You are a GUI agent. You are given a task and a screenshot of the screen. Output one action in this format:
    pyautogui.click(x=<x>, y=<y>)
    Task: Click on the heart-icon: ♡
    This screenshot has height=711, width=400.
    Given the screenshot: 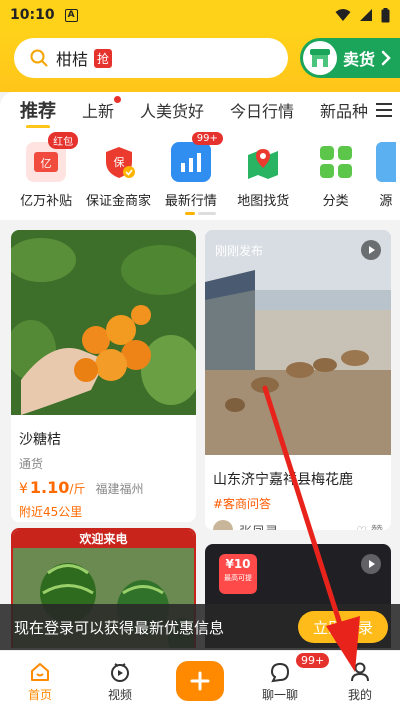 What is the action you would take?
    pyautogui.click(x=361, y=527)
    